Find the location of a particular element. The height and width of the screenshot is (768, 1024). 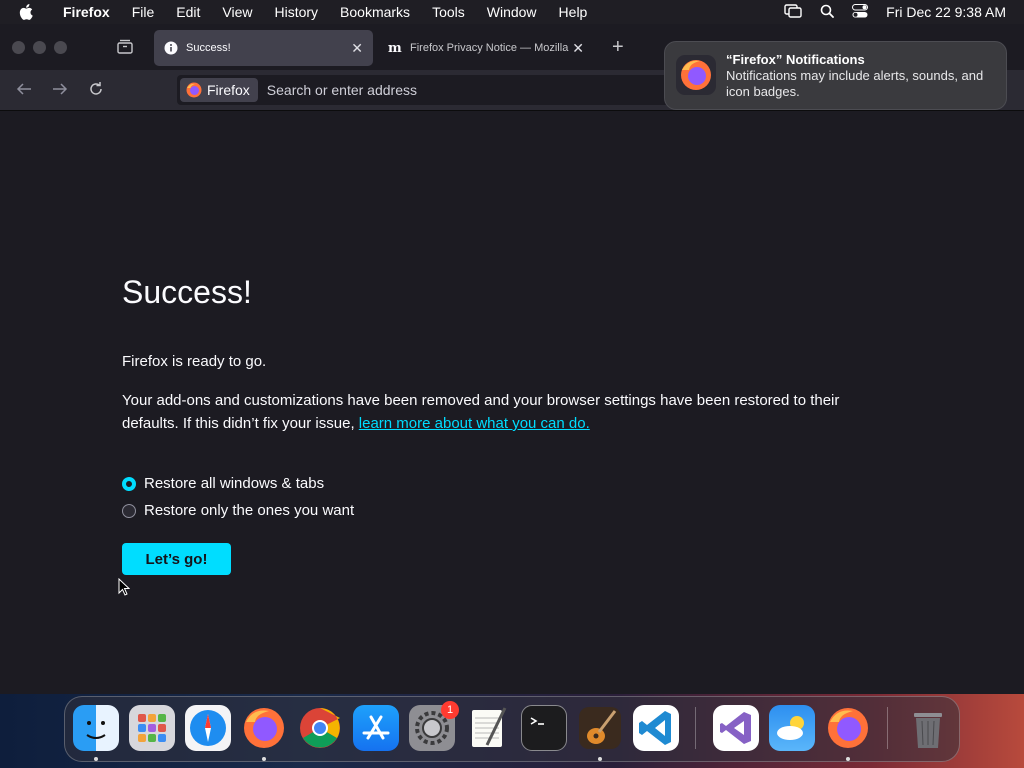

menu-window: Window is located at coordinates (512, 12).